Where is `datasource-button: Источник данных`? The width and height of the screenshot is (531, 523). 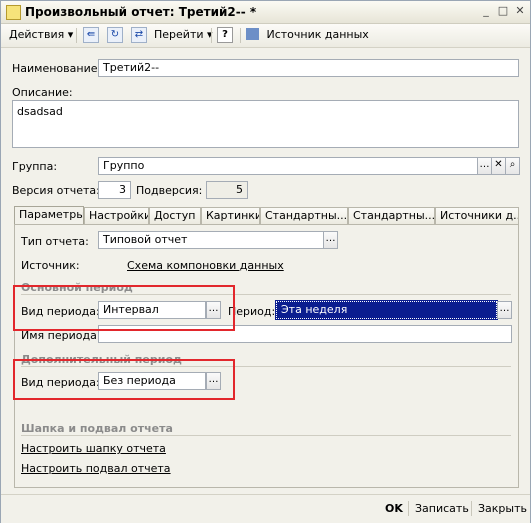
datasource-button: Источник данных is located at coordinates (307, 35).